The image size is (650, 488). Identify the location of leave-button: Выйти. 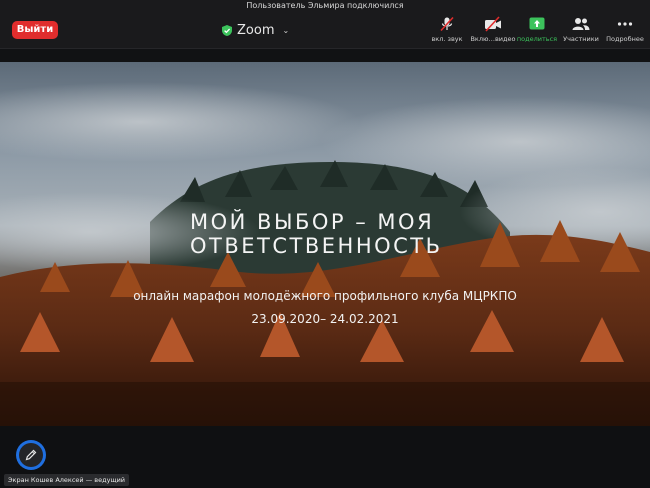
(35, 30).